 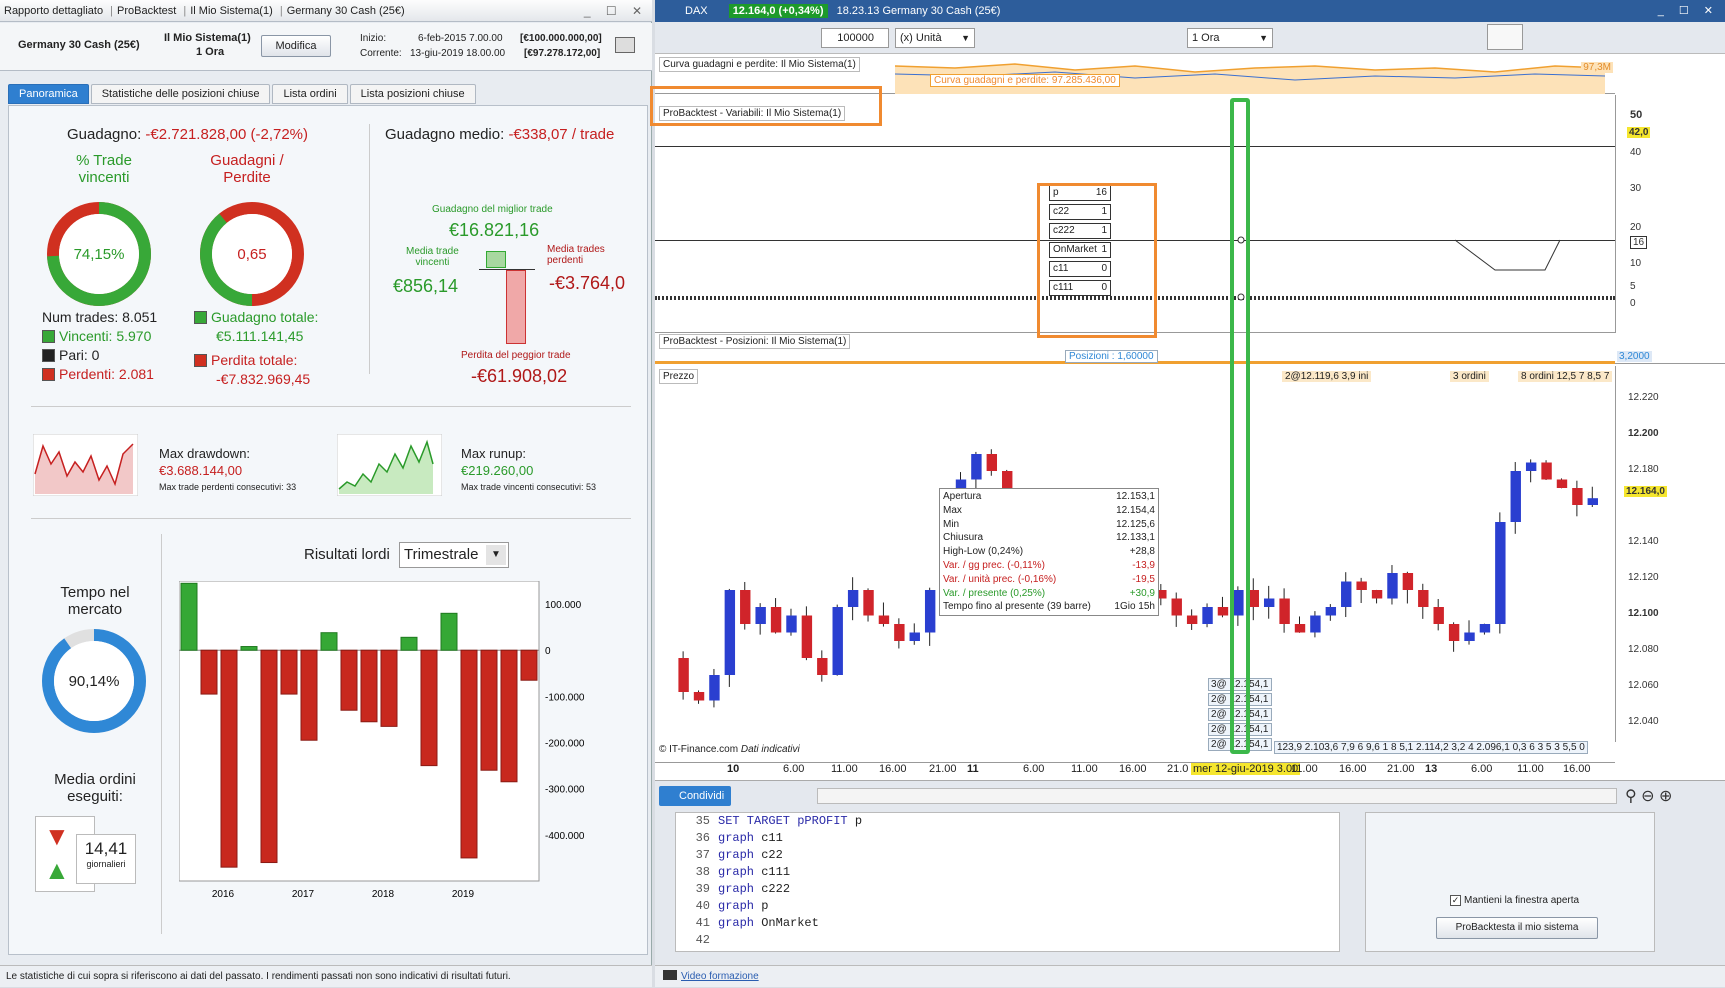 What do you see at coordinates (1648, 796) in the screenshot?
I see `zoom-icons: ⚲ ⊖ ⊕` at bounding box center [1648, 796].